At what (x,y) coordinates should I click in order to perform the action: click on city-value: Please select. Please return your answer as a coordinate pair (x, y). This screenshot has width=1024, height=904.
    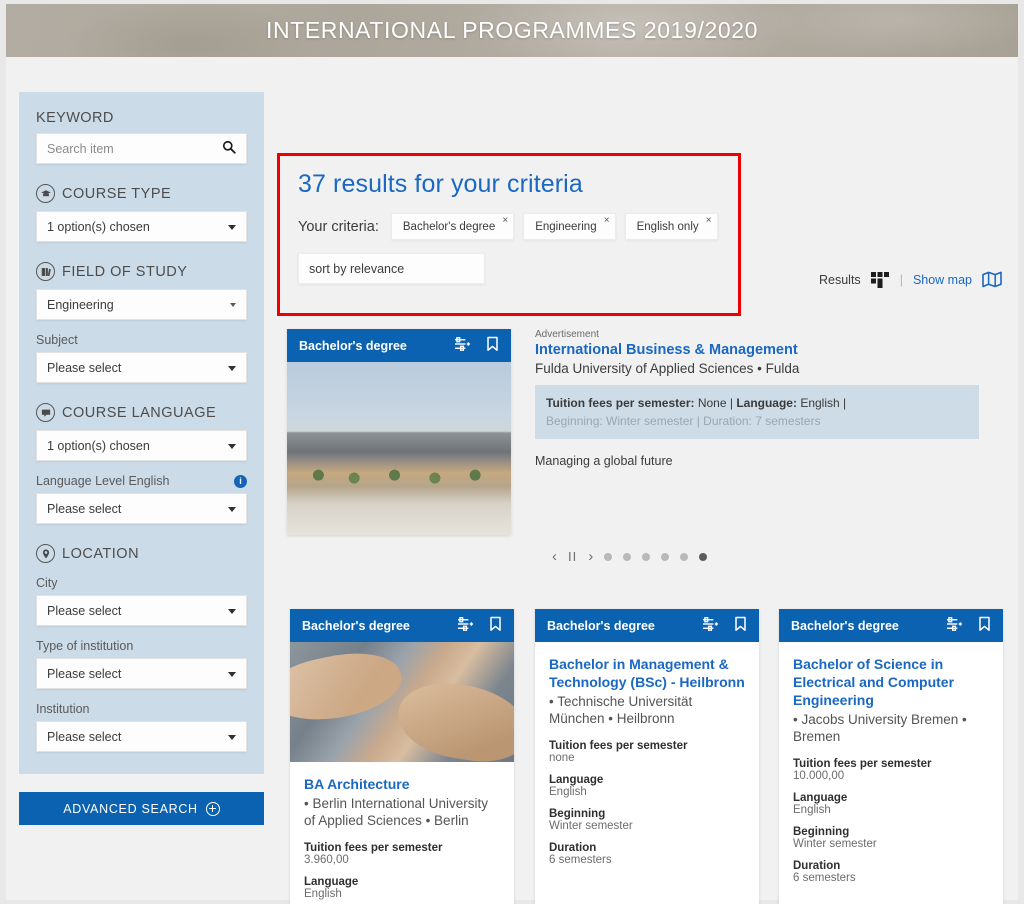
    Looking at the image, I should click on (84, 610).